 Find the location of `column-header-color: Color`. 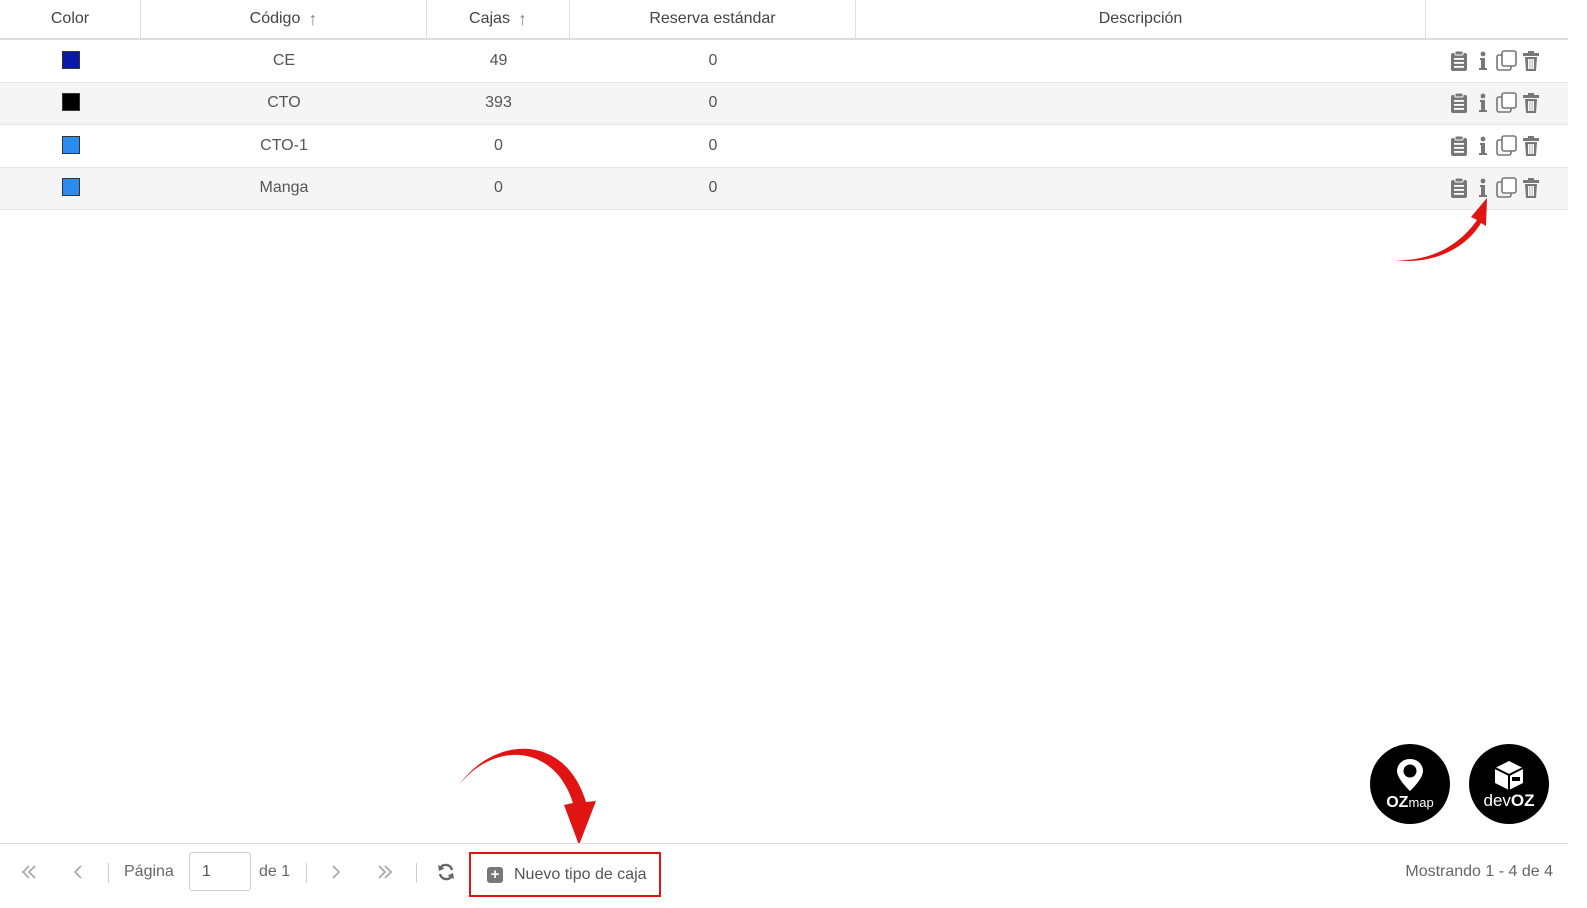

column-header-color: Color is located at coordinates (70, 19).